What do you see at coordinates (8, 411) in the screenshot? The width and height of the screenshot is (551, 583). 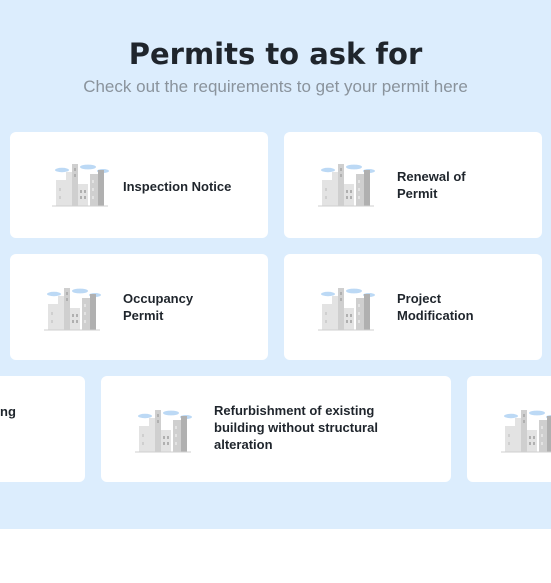 I see `permit-card-label: ng` at bounding box center [8, 411].